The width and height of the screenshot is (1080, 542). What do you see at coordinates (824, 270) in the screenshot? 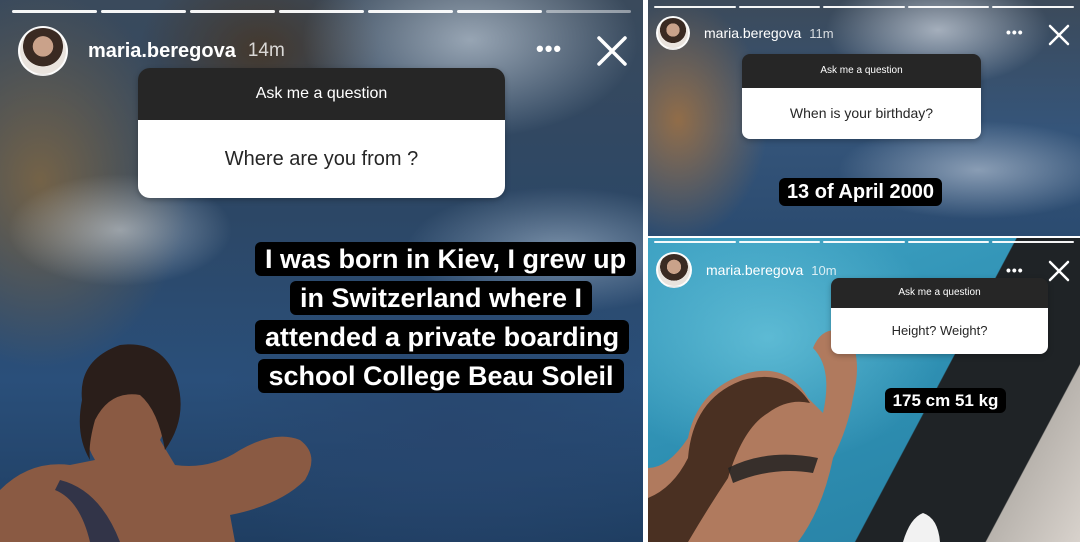
I see `post-time: 10m` at bounding box center [824, 270].